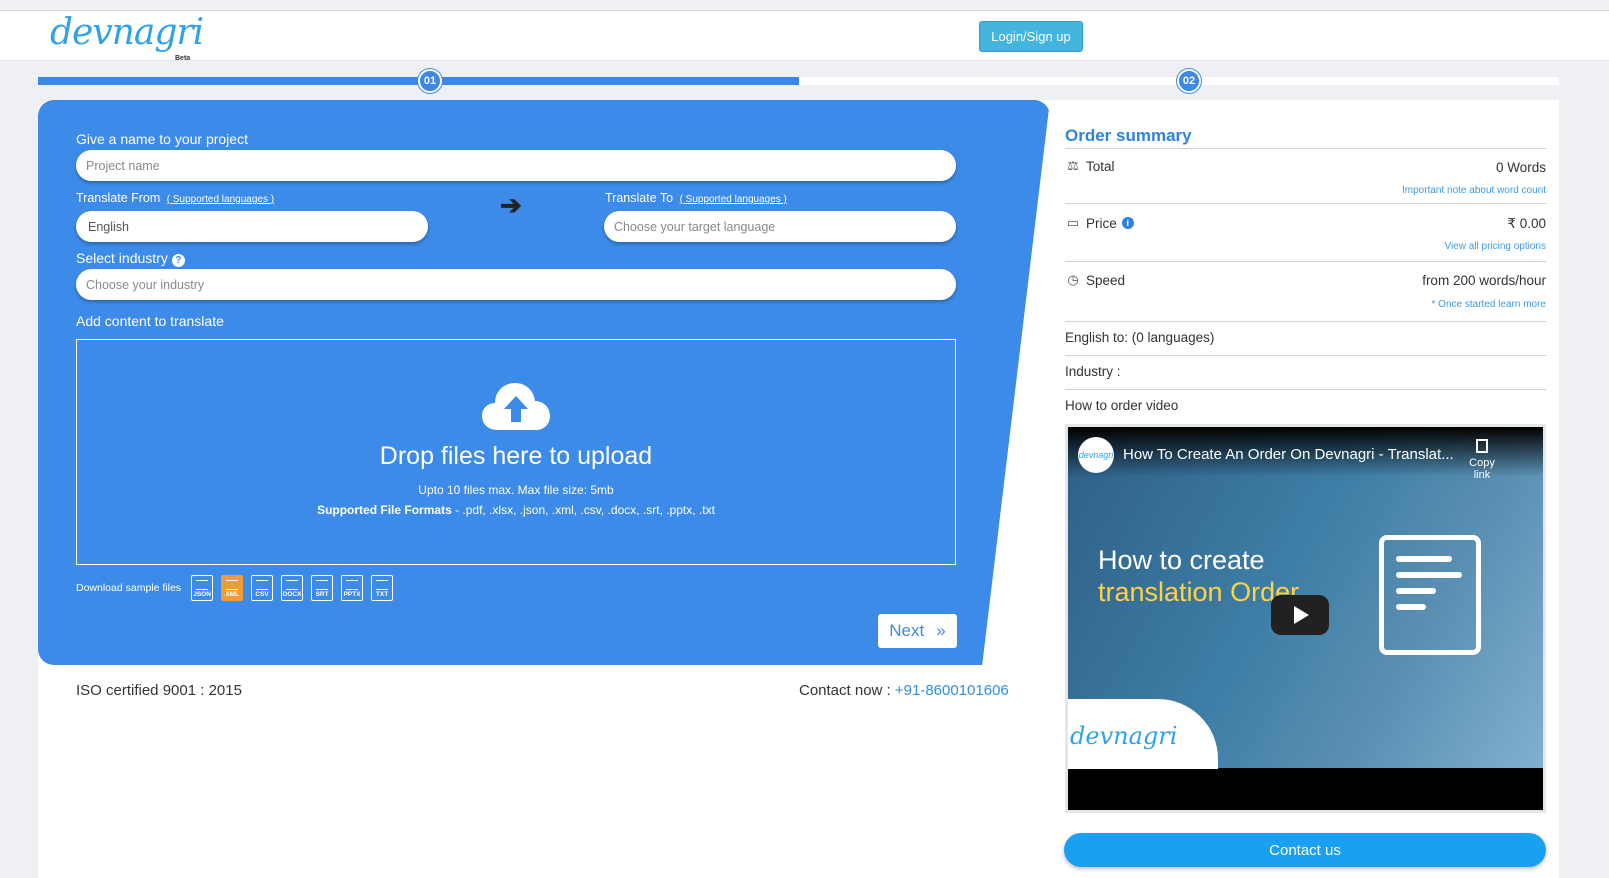 The width and height of the screenshot is (1609, 878). Describe the element at coordinates (1482, 469) in the screenshot. I see `copy-link-label: Copy link` at that location.